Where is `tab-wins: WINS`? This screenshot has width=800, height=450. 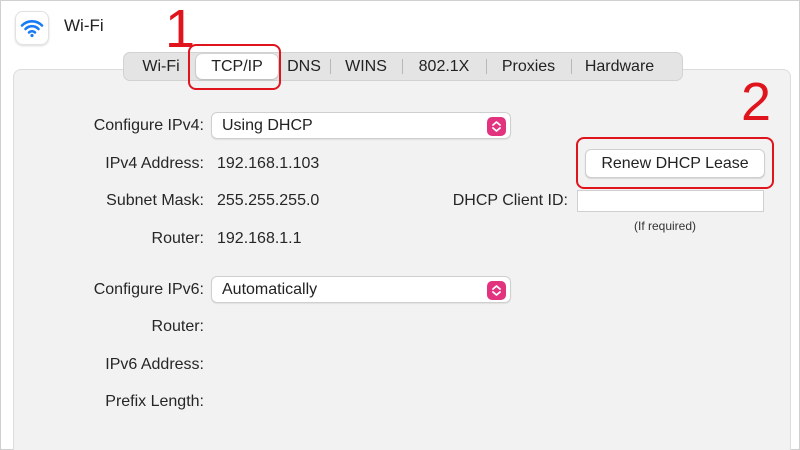
tab-wins: WINS is located at coordinates (366, 66).